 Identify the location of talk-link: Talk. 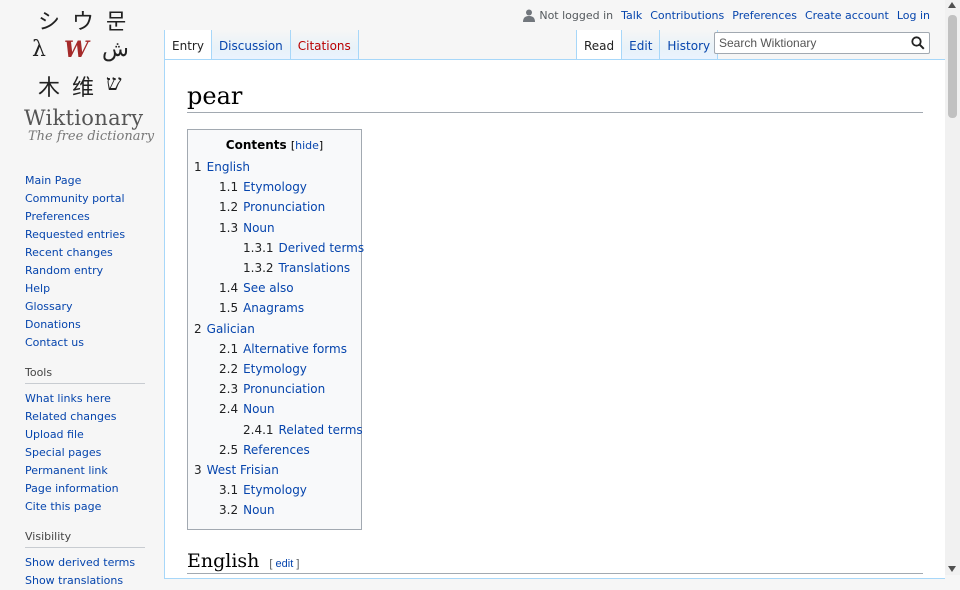
(631, 15).